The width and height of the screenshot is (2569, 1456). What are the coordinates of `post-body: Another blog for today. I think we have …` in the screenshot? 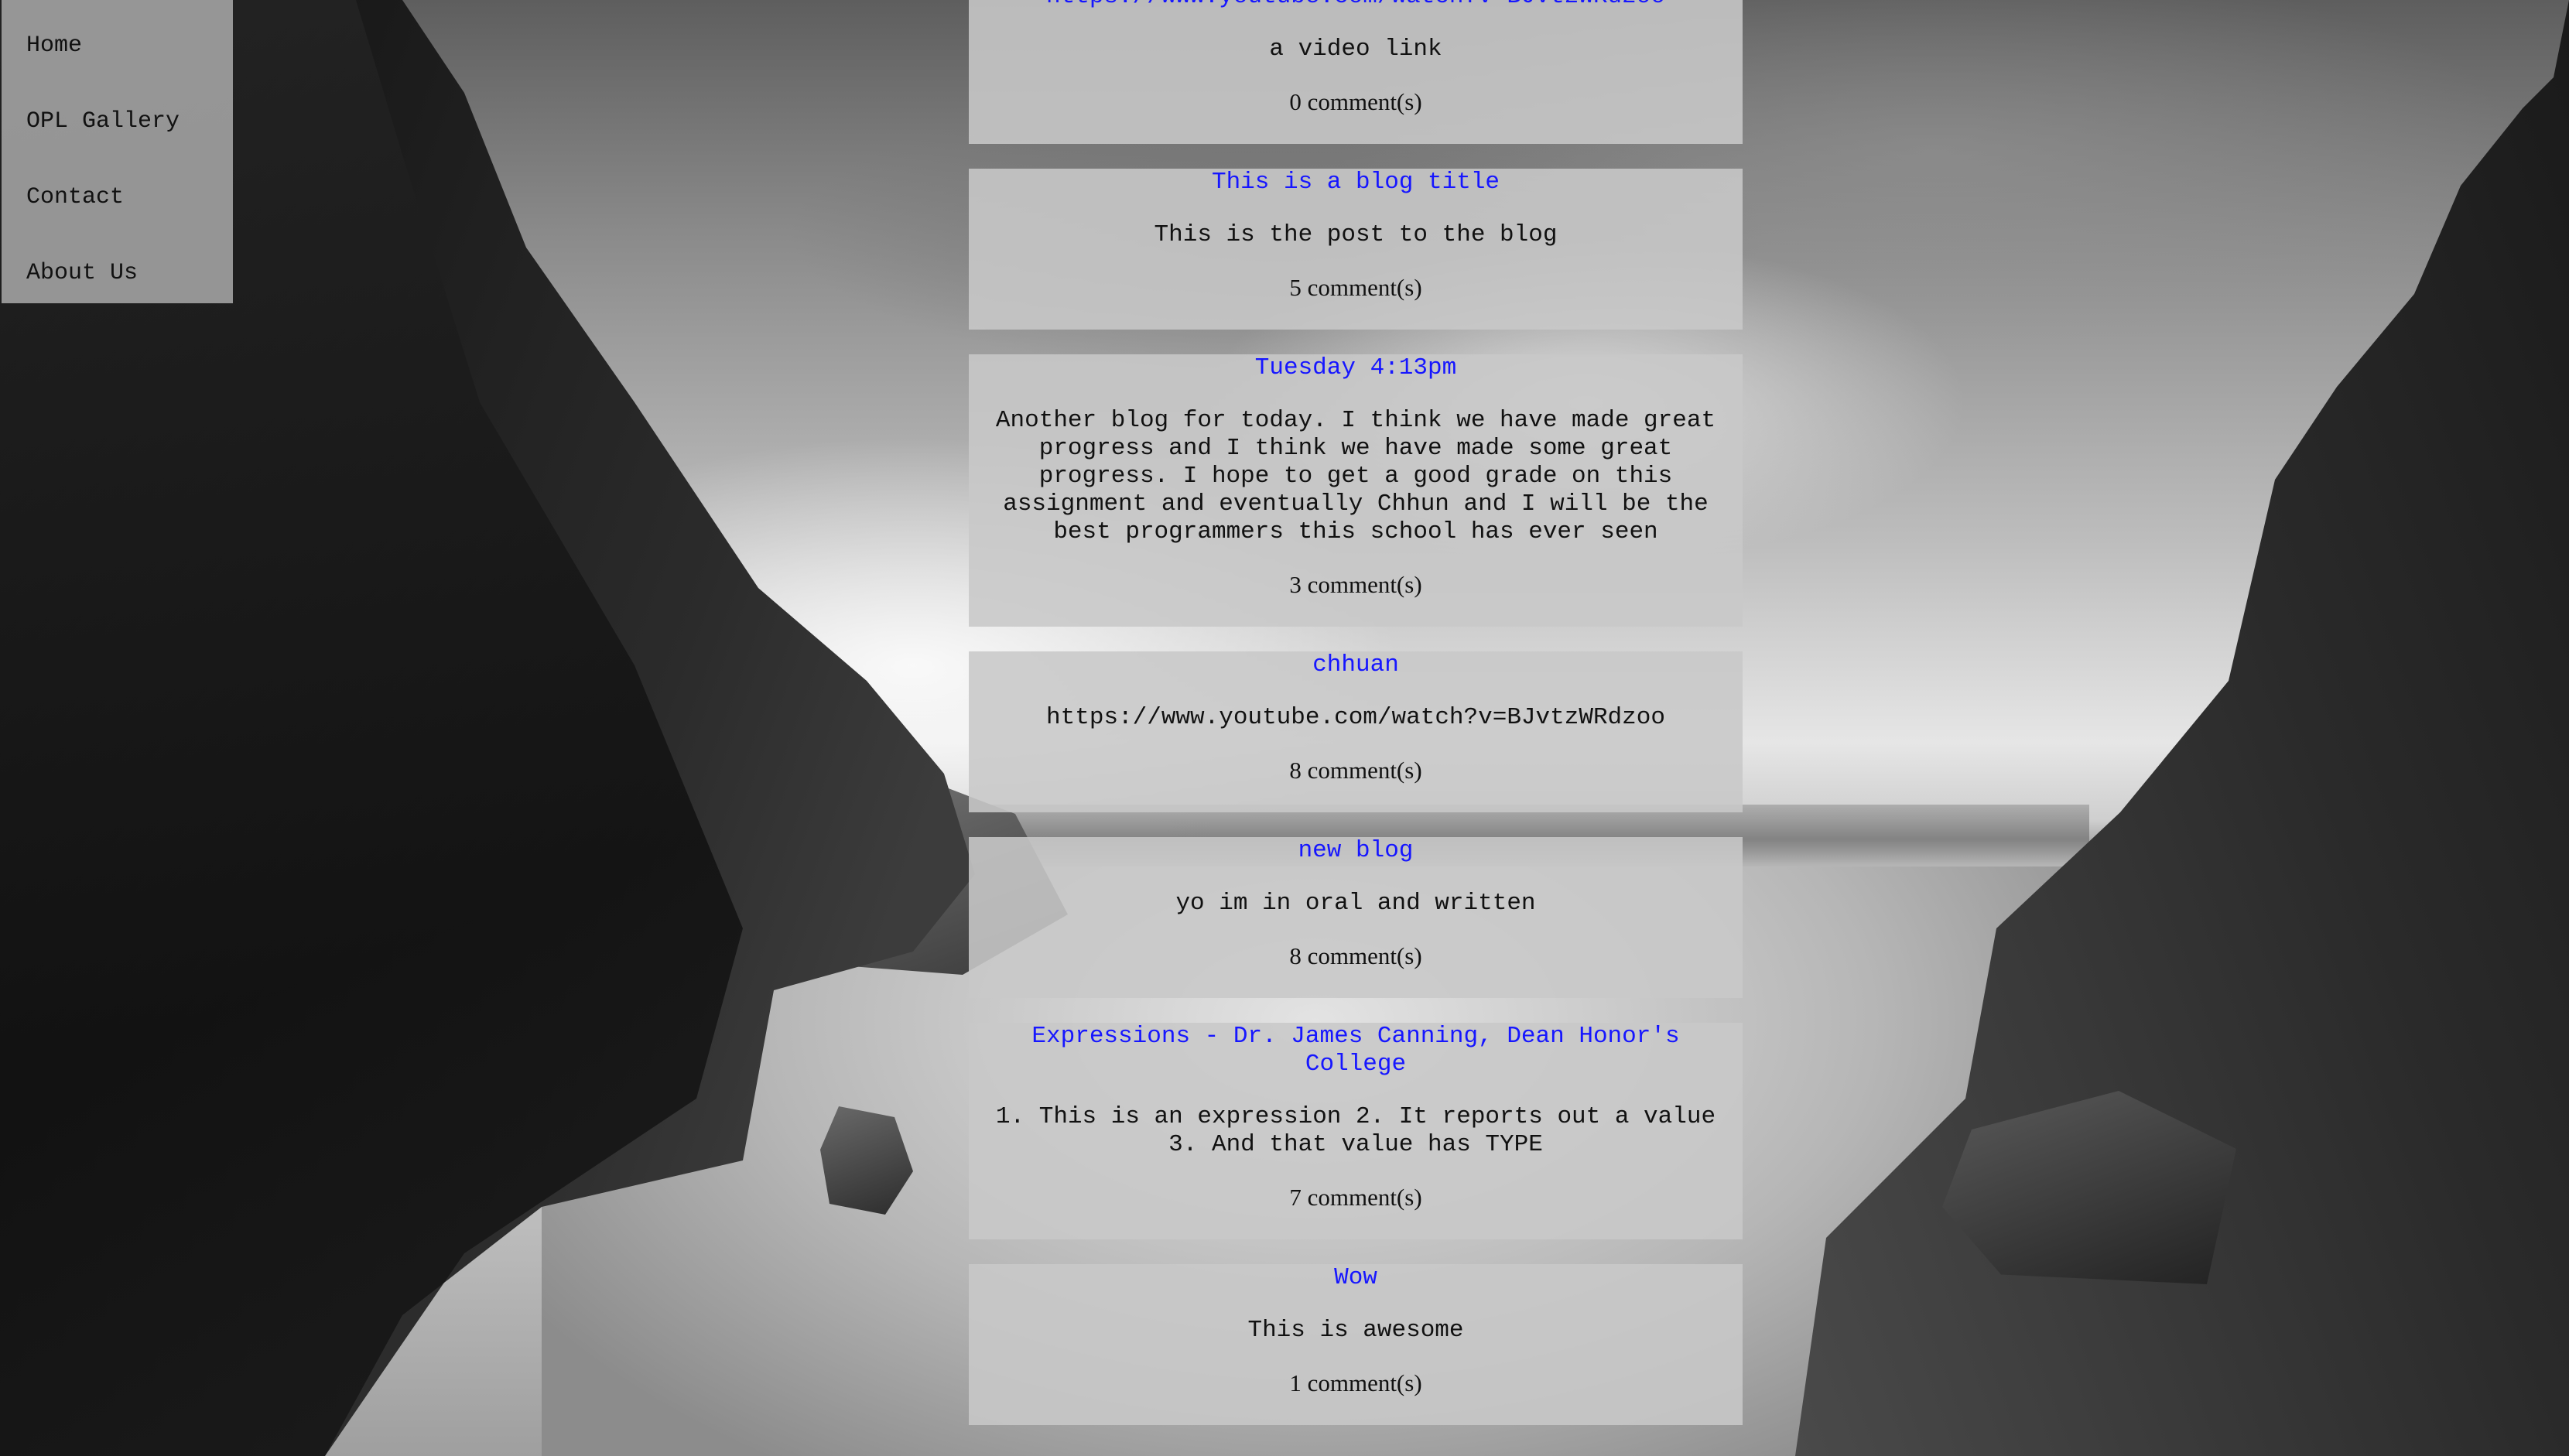 It's located at (1355, 476).